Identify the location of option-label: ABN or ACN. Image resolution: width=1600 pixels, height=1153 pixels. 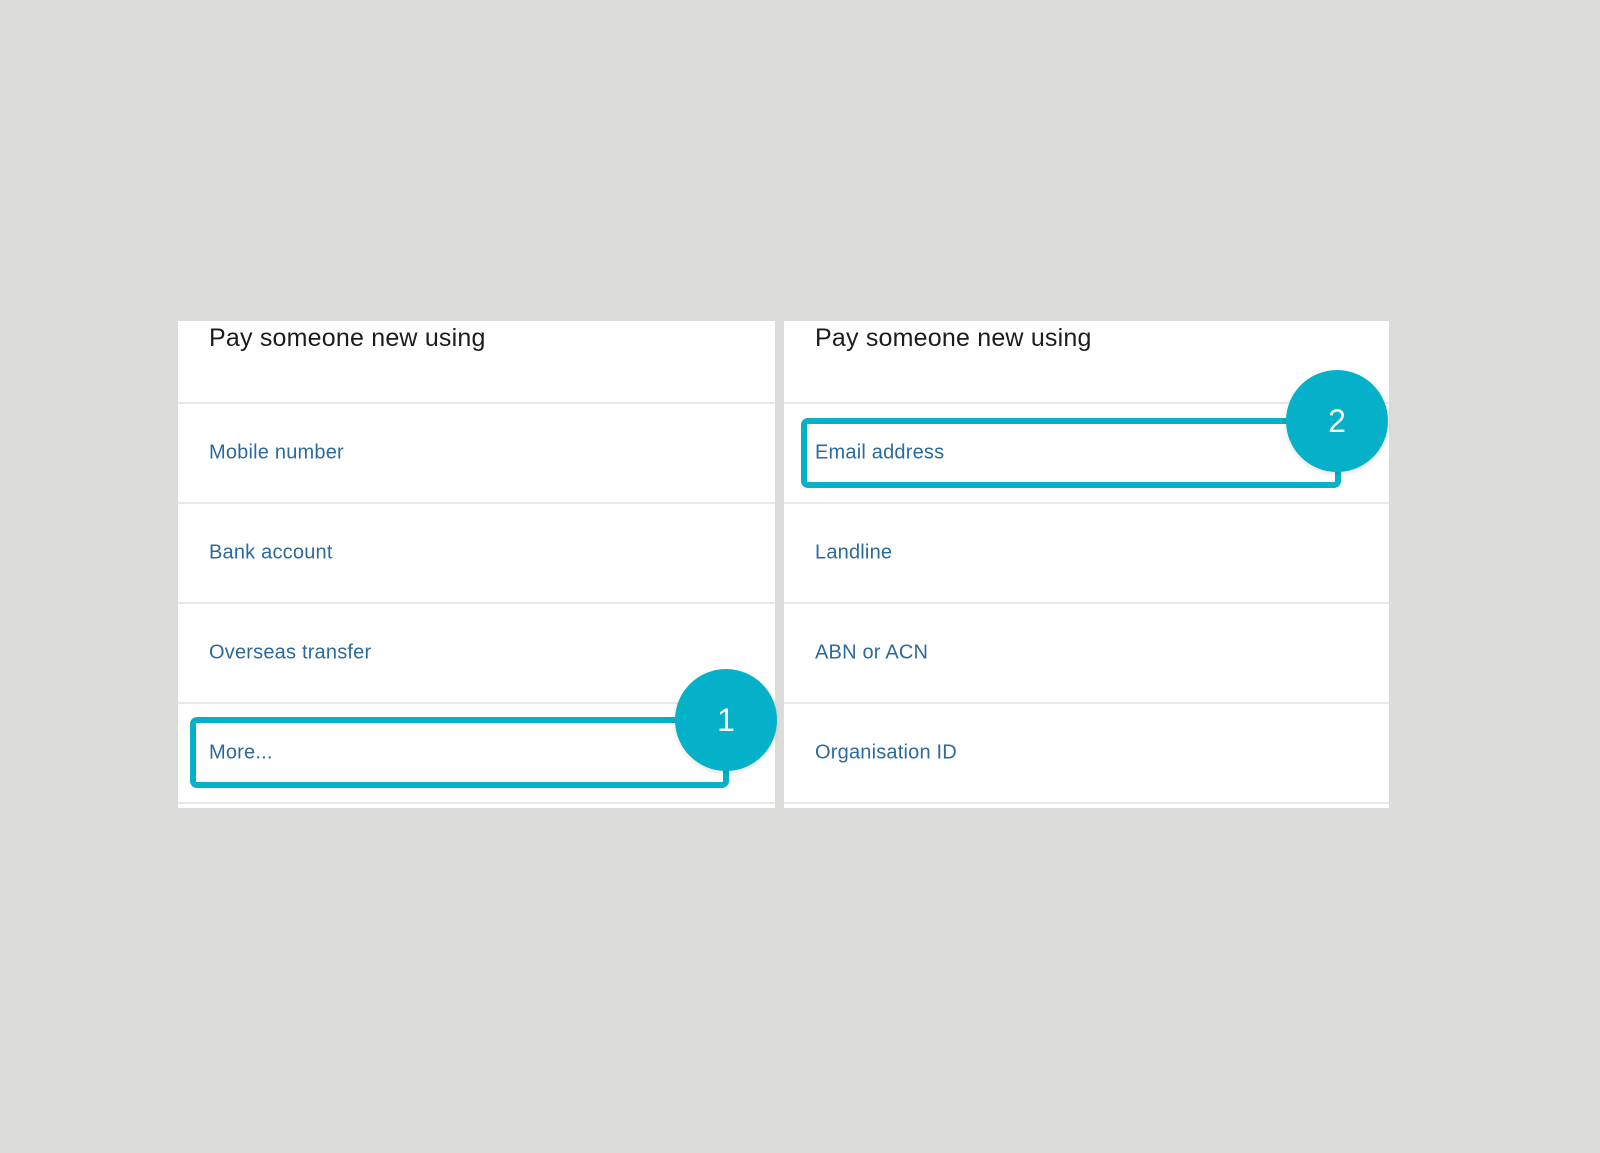
(872, 652).